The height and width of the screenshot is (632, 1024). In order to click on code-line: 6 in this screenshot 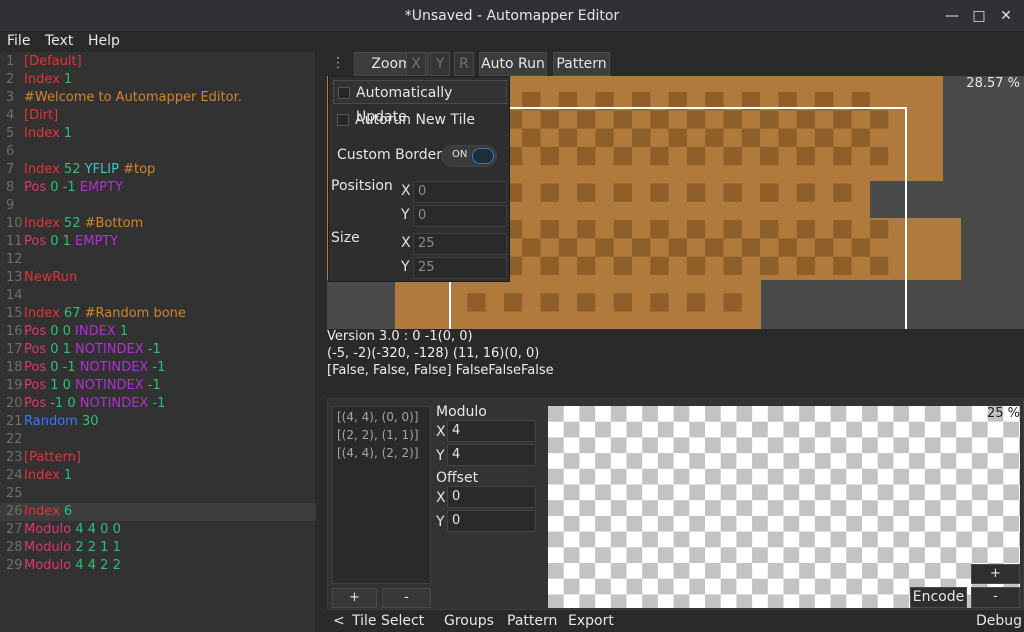, I will do `click(158, 152)`.